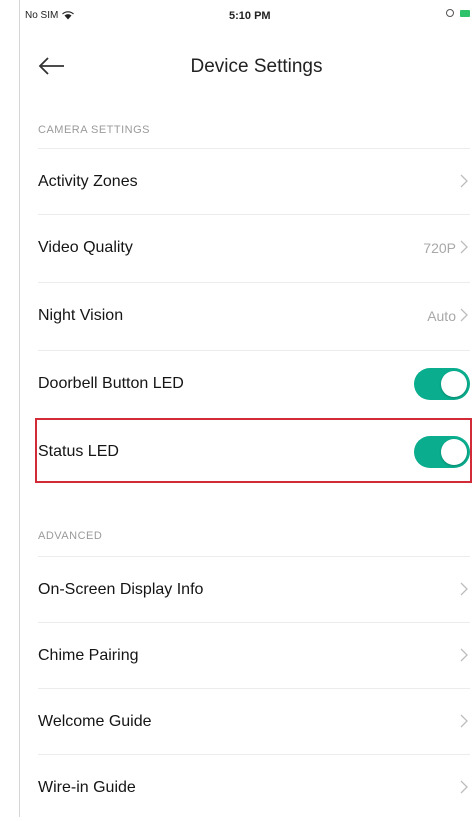  What do you see at coordinates (254, 721) in the screenshot?
I see `row-welcome-guide: Welcome Guide` at bounding box center [254, 721].